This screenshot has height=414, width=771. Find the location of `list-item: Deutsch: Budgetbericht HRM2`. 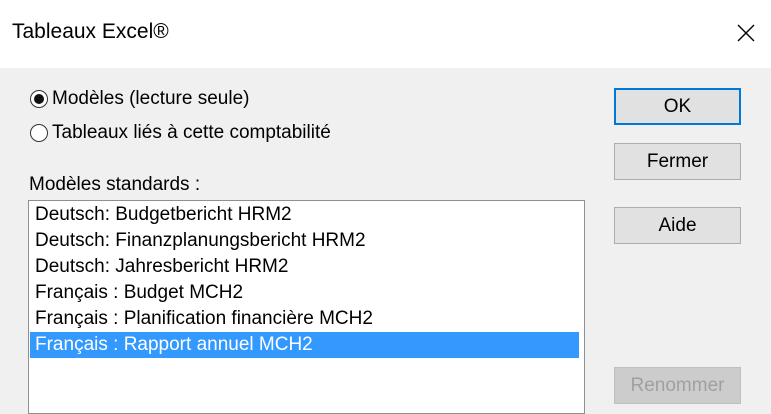

list-item: Deutsch: Budgetbericht HRM2 is located at coordinates (304, 215).